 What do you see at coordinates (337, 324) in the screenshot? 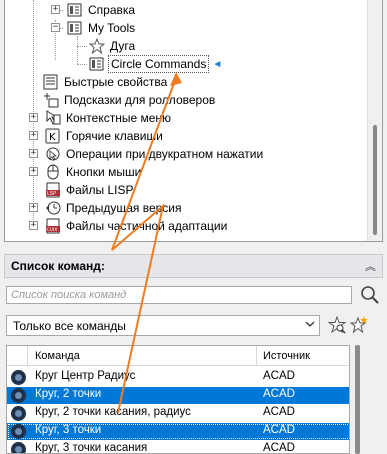
I see `find-command-star-icon` at bounding box center [337, 324].